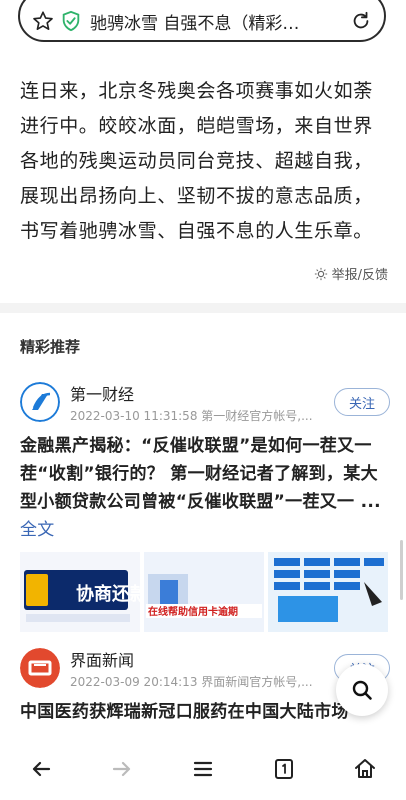 The width and height of the screenshot is (406, 800). I want to click on thumbnail-1-text: 协商还款, so click(108, 594).